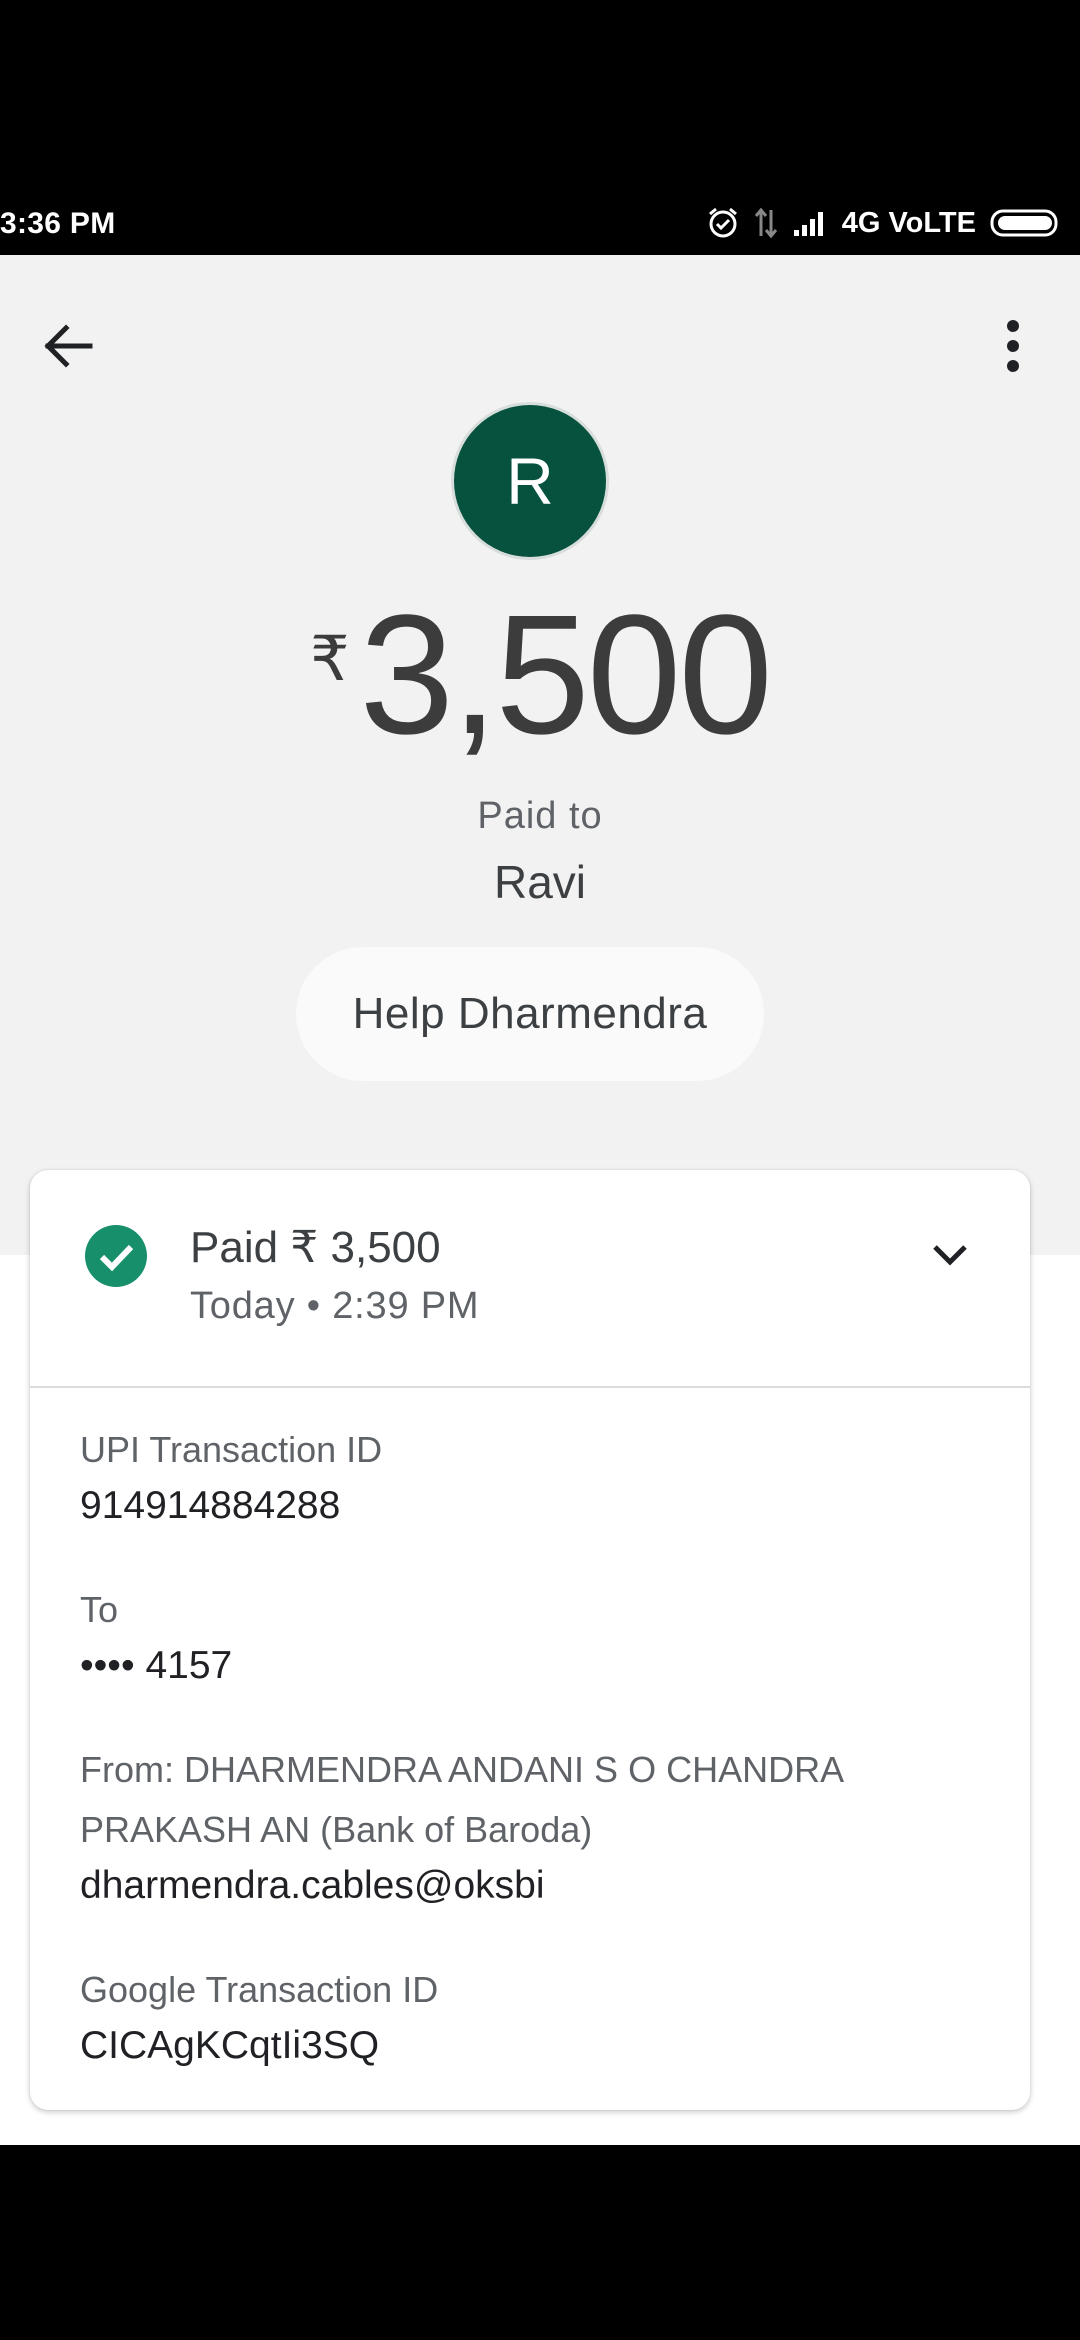 The height and width of the screenshot is (2340, 1080). I want to click on amount-display: ₹ 3,500, so click(540, 675).